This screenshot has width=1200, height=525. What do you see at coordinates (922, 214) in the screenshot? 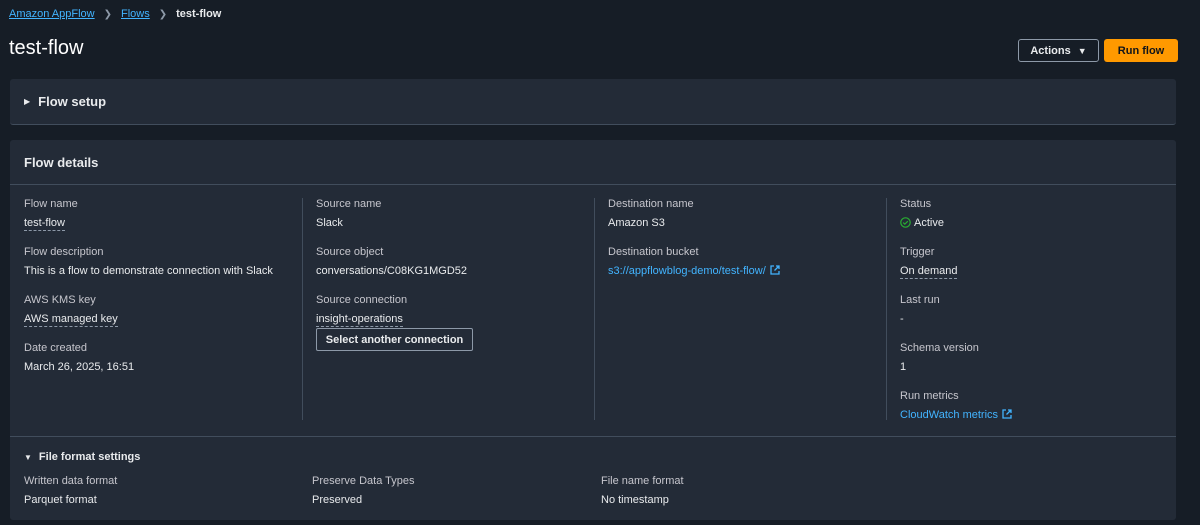
I see `status-field: Status Active` at bounding box center [922, 214].